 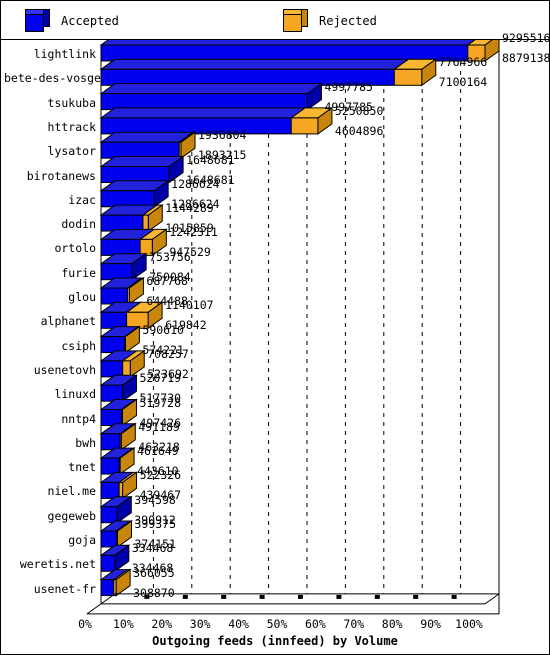 What do you see at coordinates (210, 159) in the screenshot?
I see `value-label-total: 1648681` at bounding box center [210, 159].